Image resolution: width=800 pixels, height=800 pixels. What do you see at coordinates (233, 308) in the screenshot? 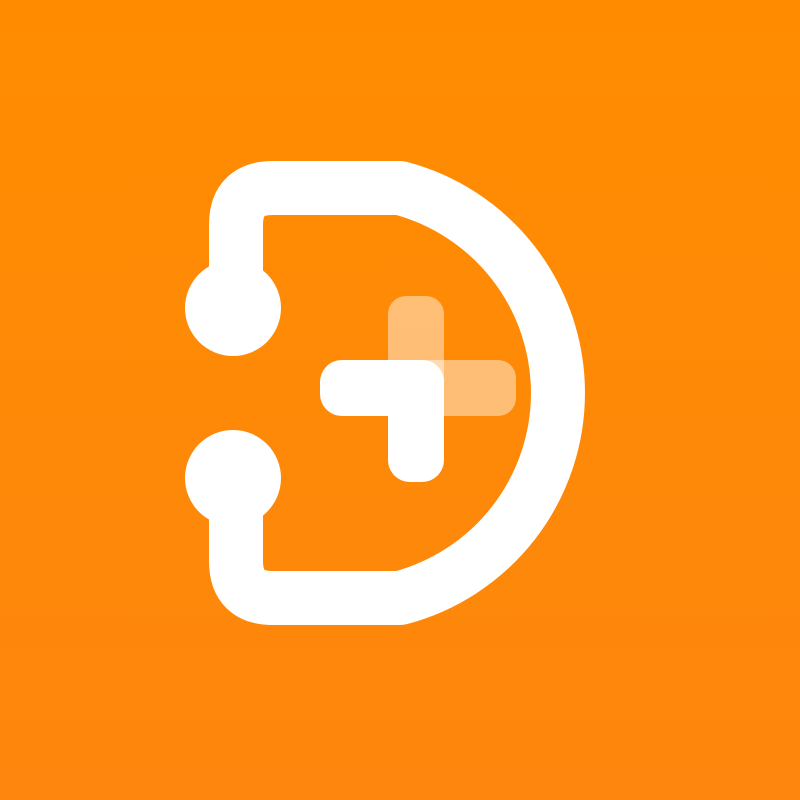
I see `upper-earpiece-dot-icon` at bounding box center [233, 308].